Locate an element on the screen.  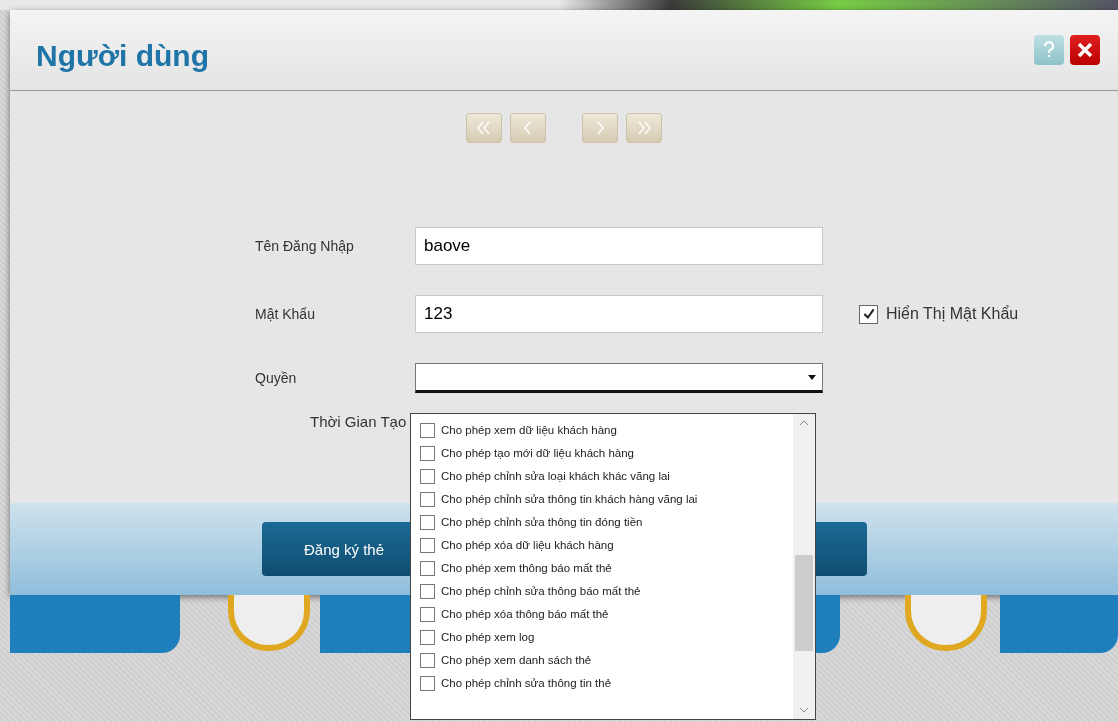
permission-option: Cho phép chỉnh sửa thông tin thẻ is located at coordinates (606, 683).